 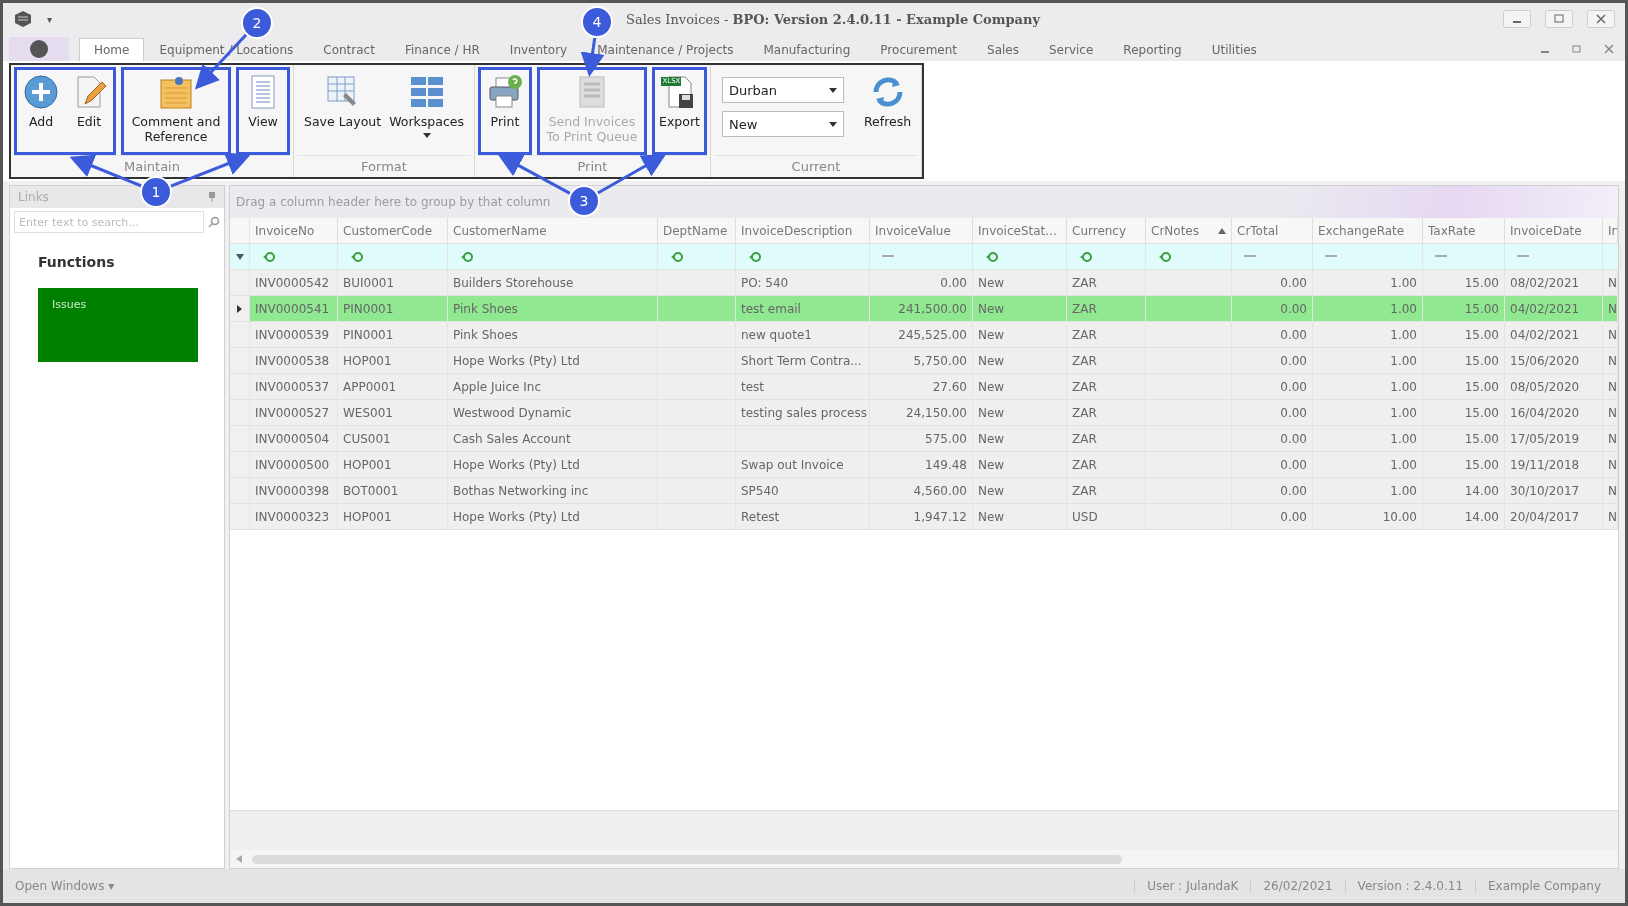 What do you see at coordinates (924, 491) in the screenshot?
I see `table-row: INV0000398 BOT0001 Bothas Networking inc SP540 4,560.00 New ZAR 0.00 1.00 14.00 30/10/2017 N` at bounding box center [924, 491].